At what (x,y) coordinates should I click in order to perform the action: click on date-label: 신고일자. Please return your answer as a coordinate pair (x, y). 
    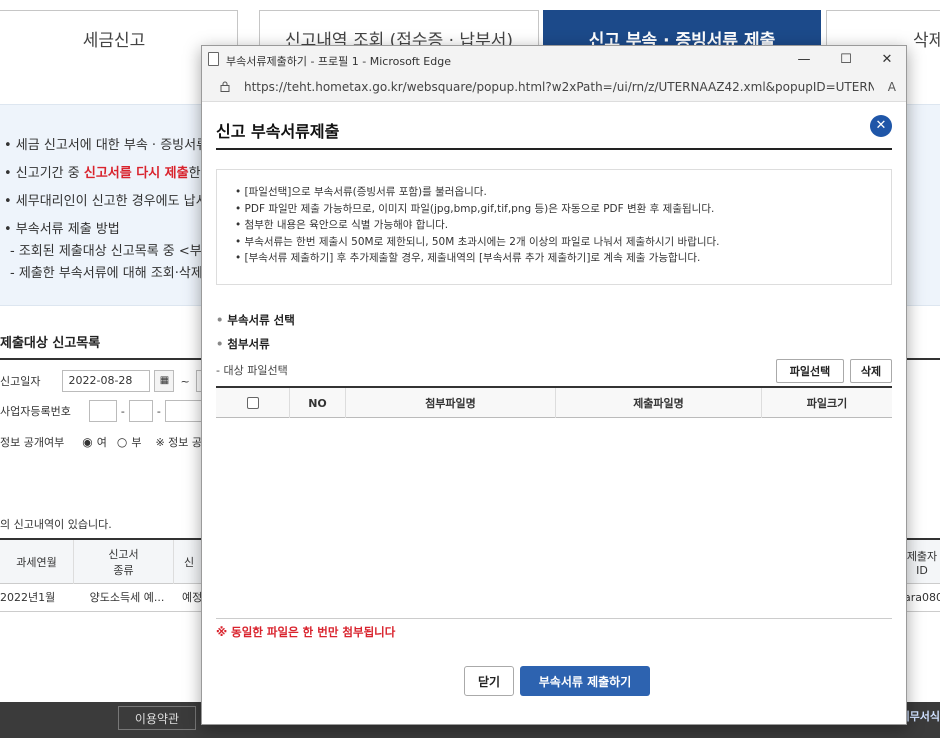
    Looking at the image, I should click on (20, 381).